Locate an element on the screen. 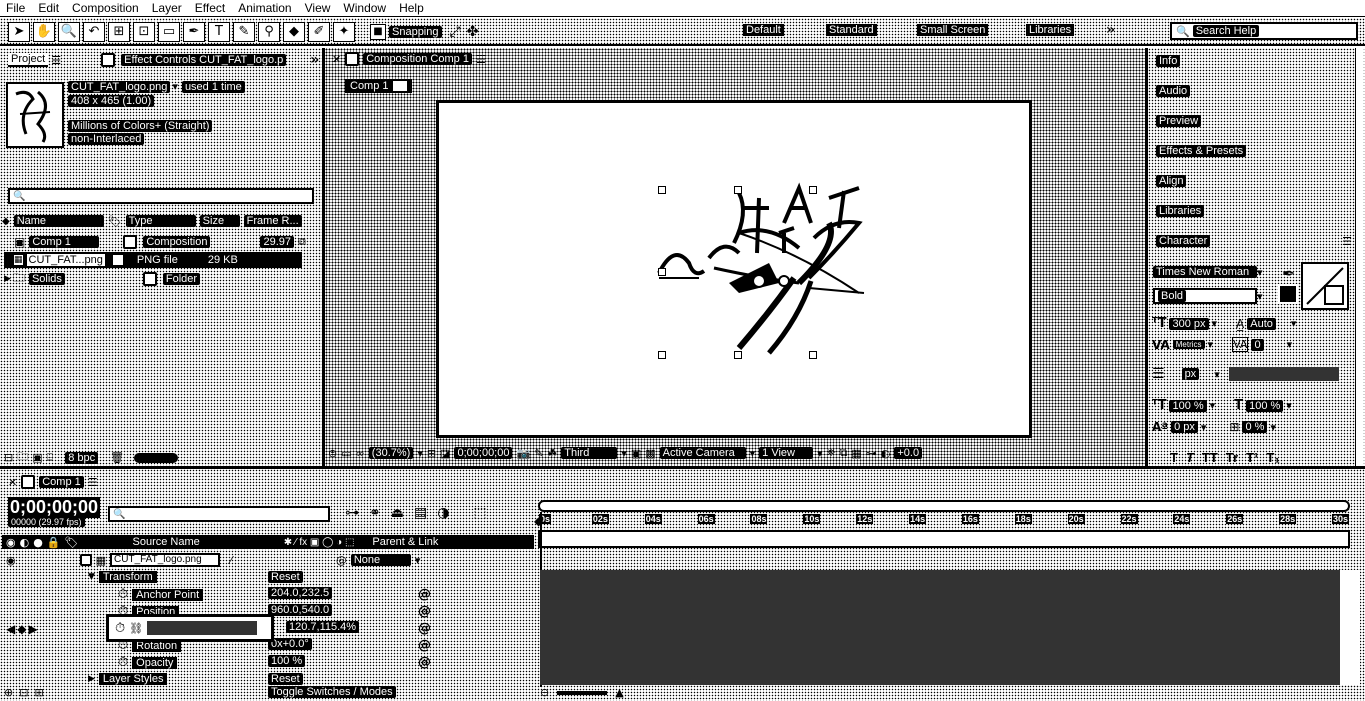 The image size is (1365, 701). workspace-default: Default is located at coordinates (763, 30).